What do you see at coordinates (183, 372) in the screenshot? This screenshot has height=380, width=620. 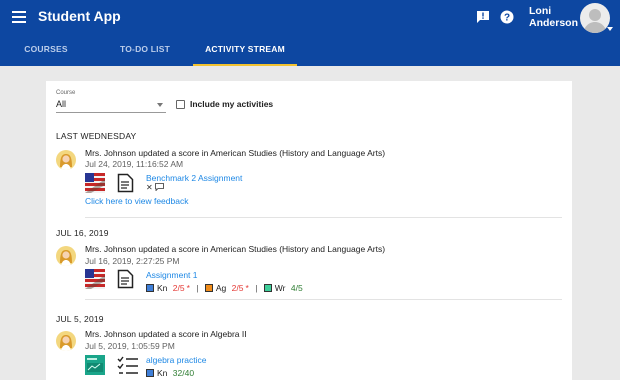 I see `score-value: 32/40` at bounding box center [183, 372].